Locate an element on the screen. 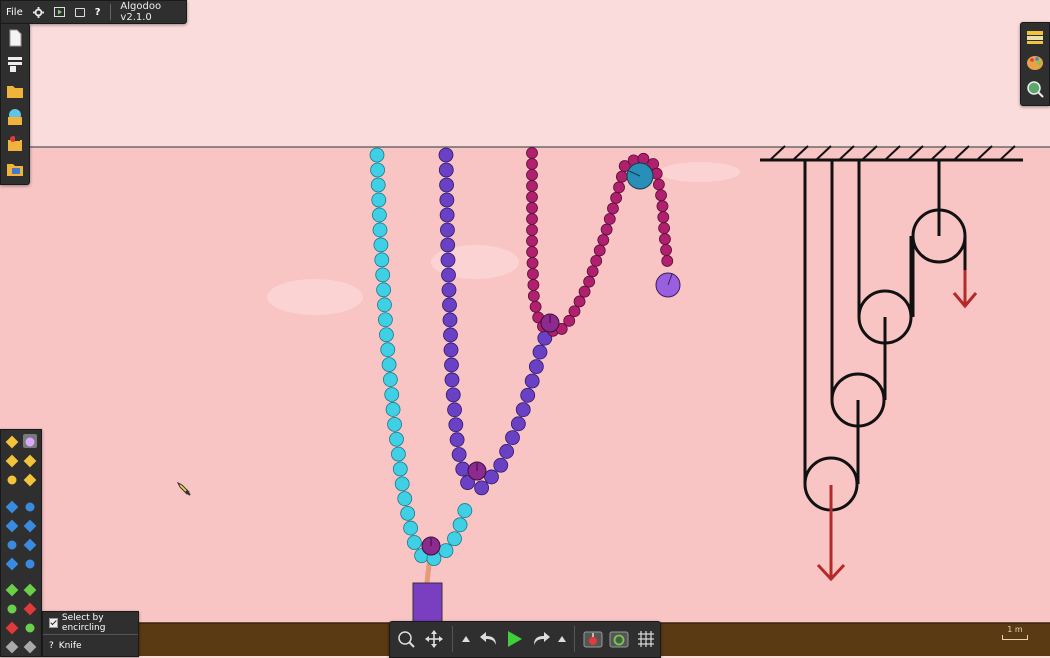 This screenshot has width=1050, height=658. palette-icon is located at coordinates (1035, 63).